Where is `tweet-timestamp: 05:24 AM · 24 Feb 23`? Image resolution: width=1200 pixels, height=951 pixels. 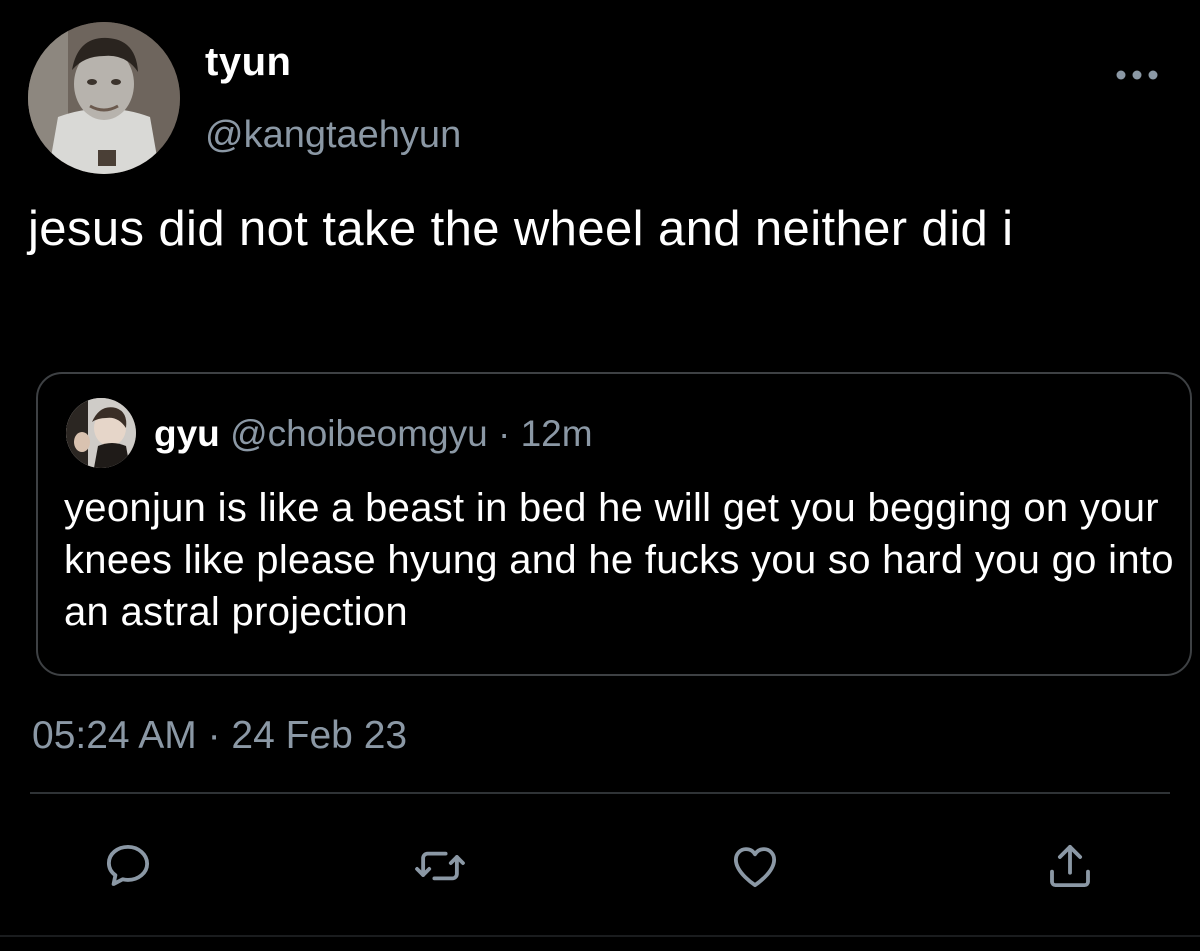
tweet-timestamp: 05:24 AM · 24 Feb 23 is located at coordinates (219, 736).